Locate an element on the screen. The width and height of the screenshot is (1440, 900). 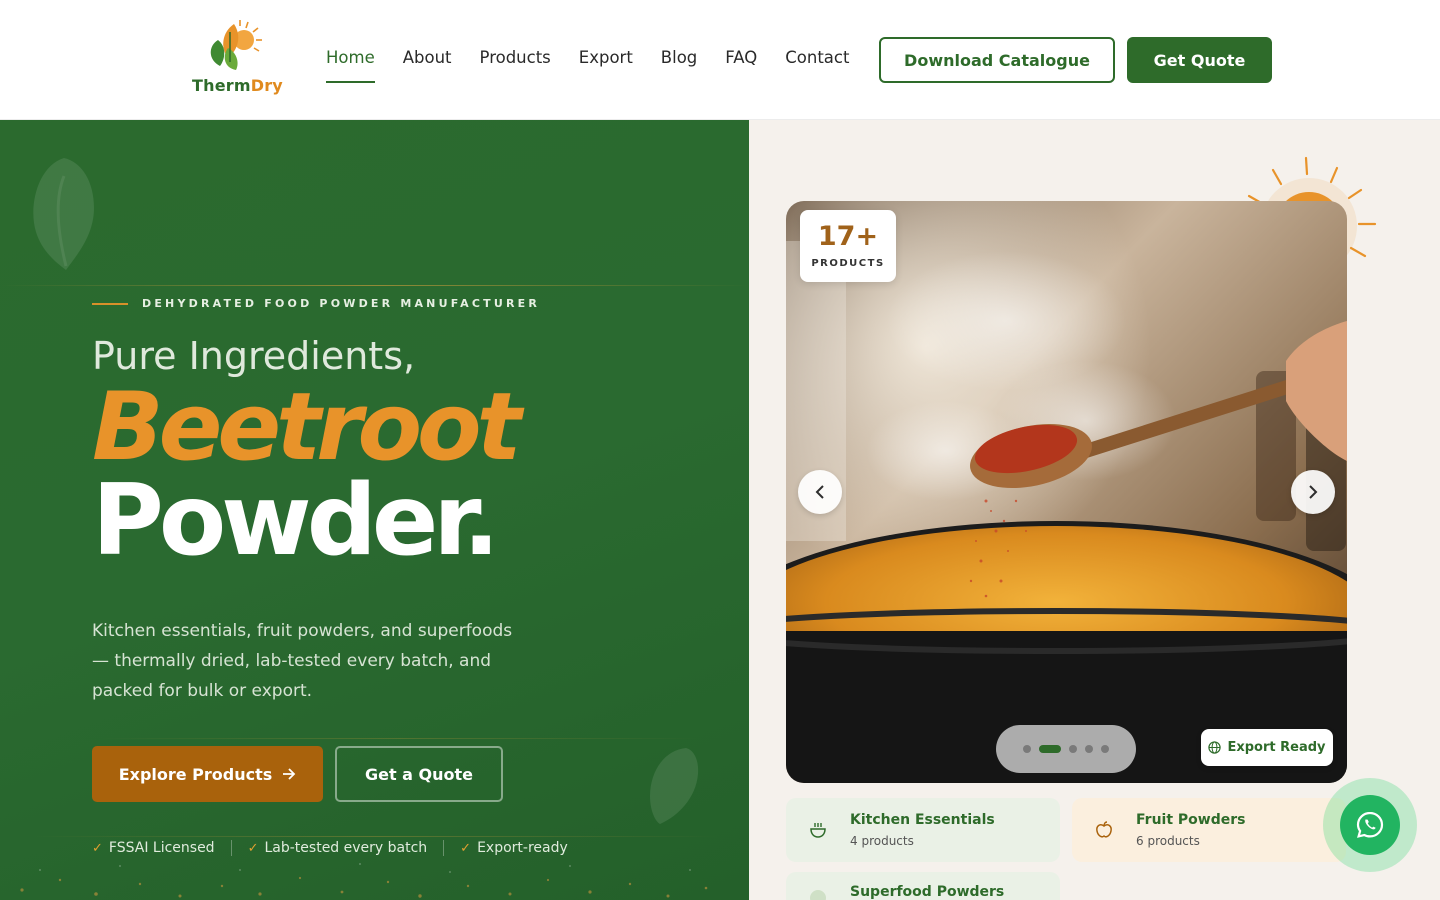
whatsapp-button-inner is located at coordinates (1370, 825).